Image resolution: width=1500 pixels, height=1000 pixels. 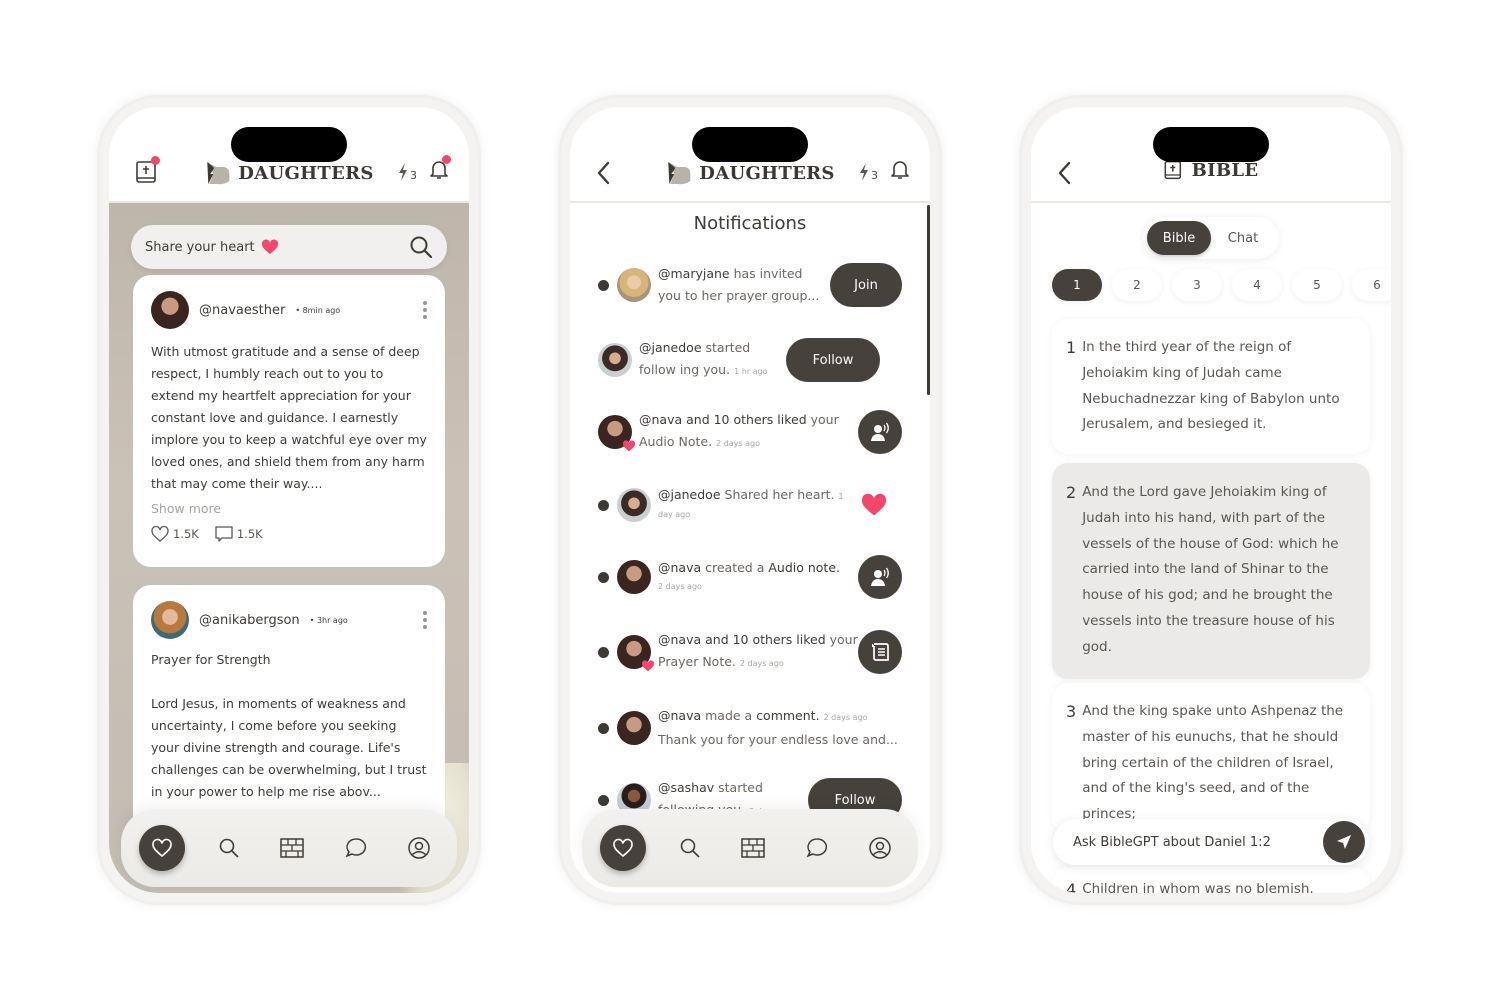 What do you see at coordinates (186, 534) in the screenshot?
I see `like-count: 1.5K` at bounding box center [186, 534].